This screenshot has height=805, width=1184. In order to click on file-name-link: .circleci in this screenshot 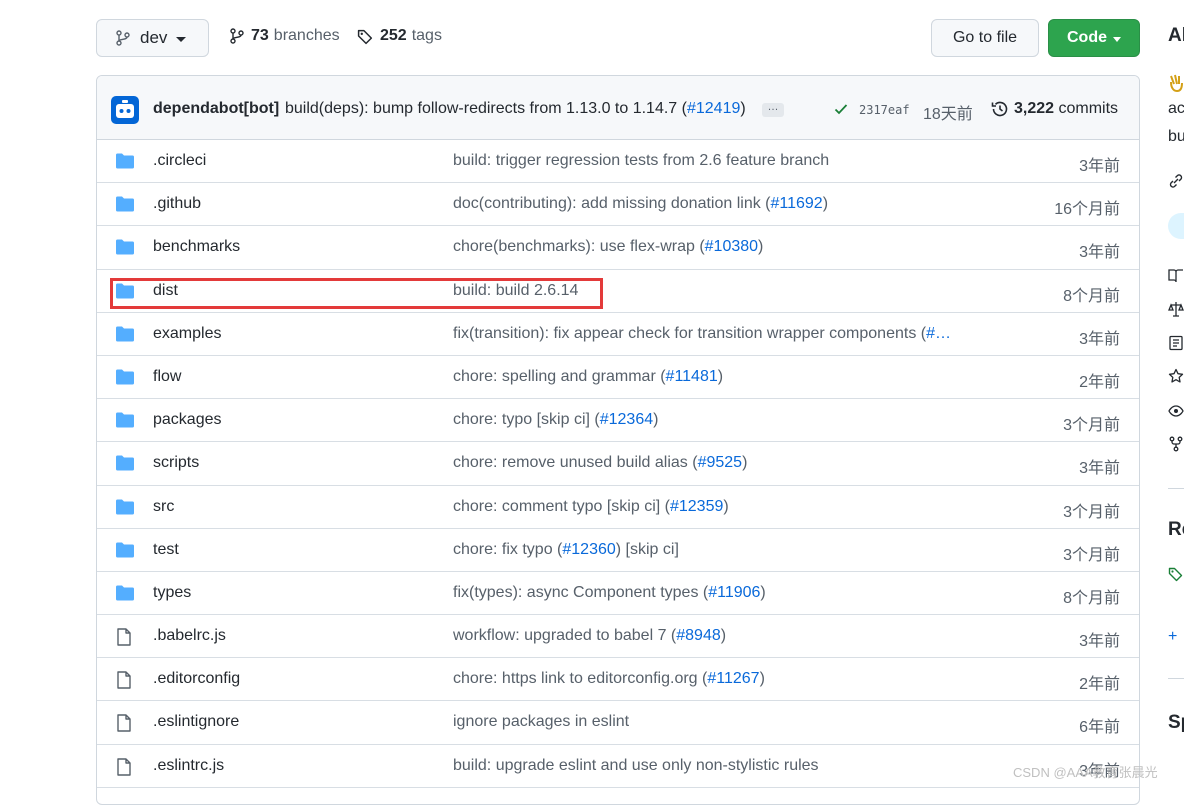, I will do `click(179, 161)`.